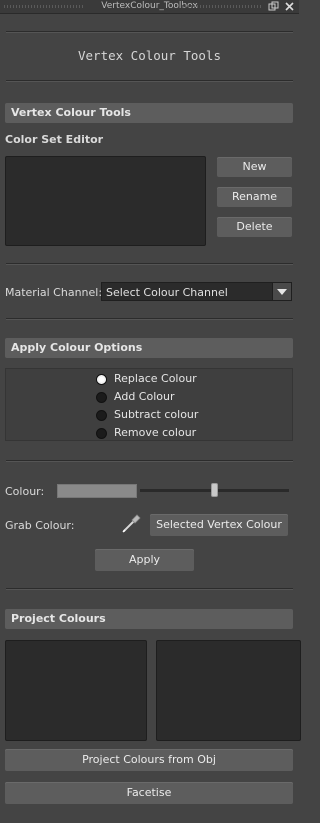 The width and height of the screenshot is (320, 823). Describe the element at coordinates (273, 6) in the screenshot. I see `float-window-icon` at that location.